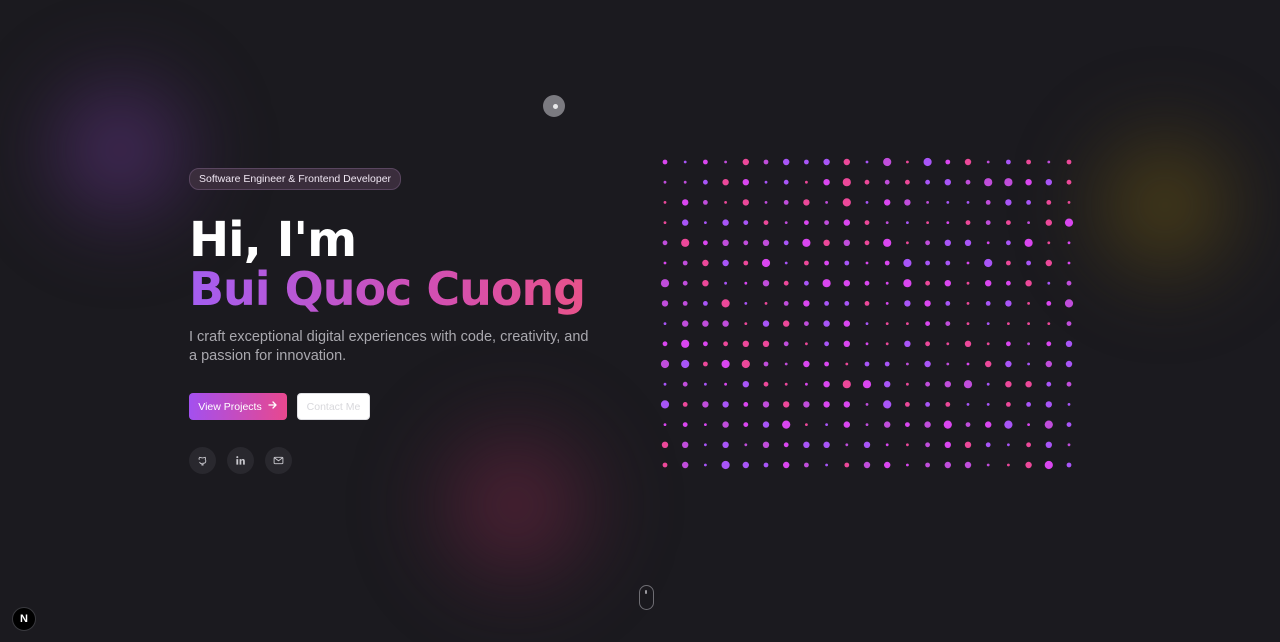 Image resolution: width=1280 pixels, height=642 pixels. What do you see at coordinates (273, 240) in the screenshot?
I see `greeting-heading: Hi, I'm` at bounding box center [273, 240].